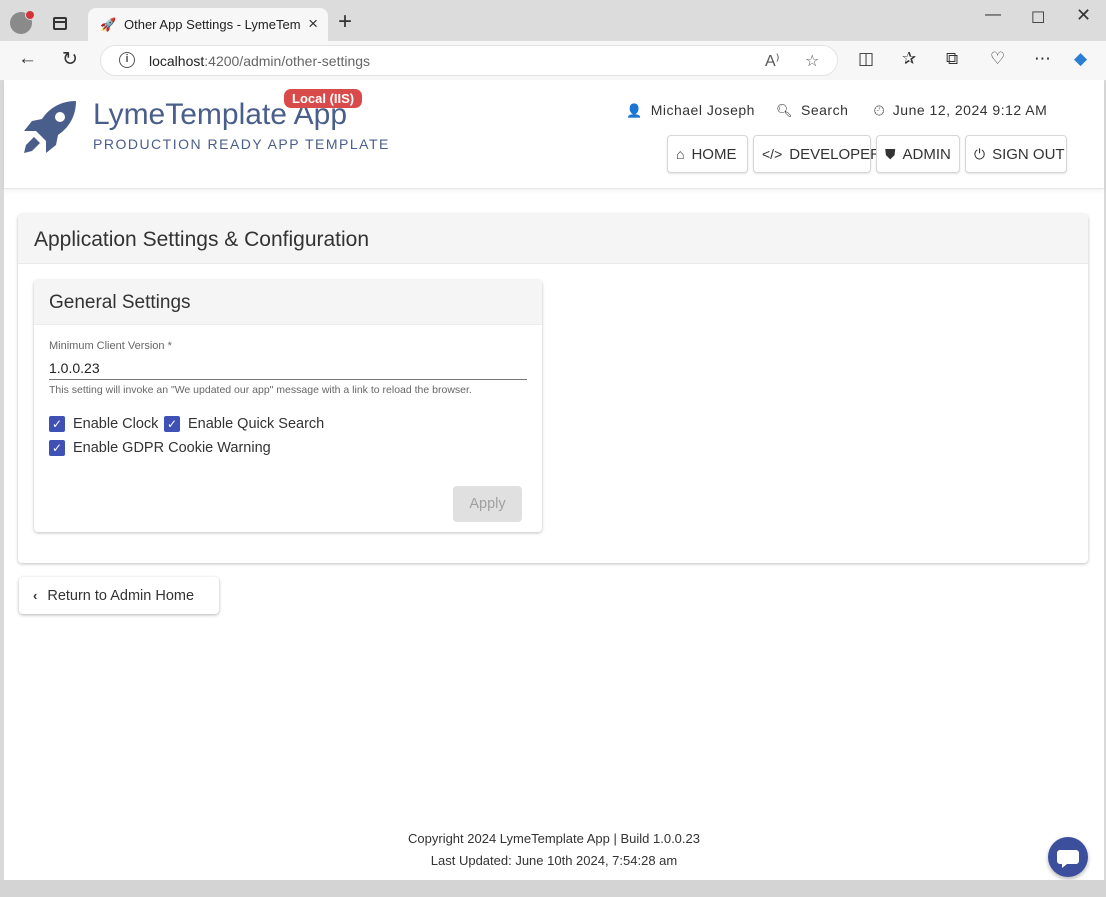 This screenshot has width=1106, height=897. Describe the element at coordinates (680, 154) in the screenshot. I see `home-icon: ⌂` at that location.